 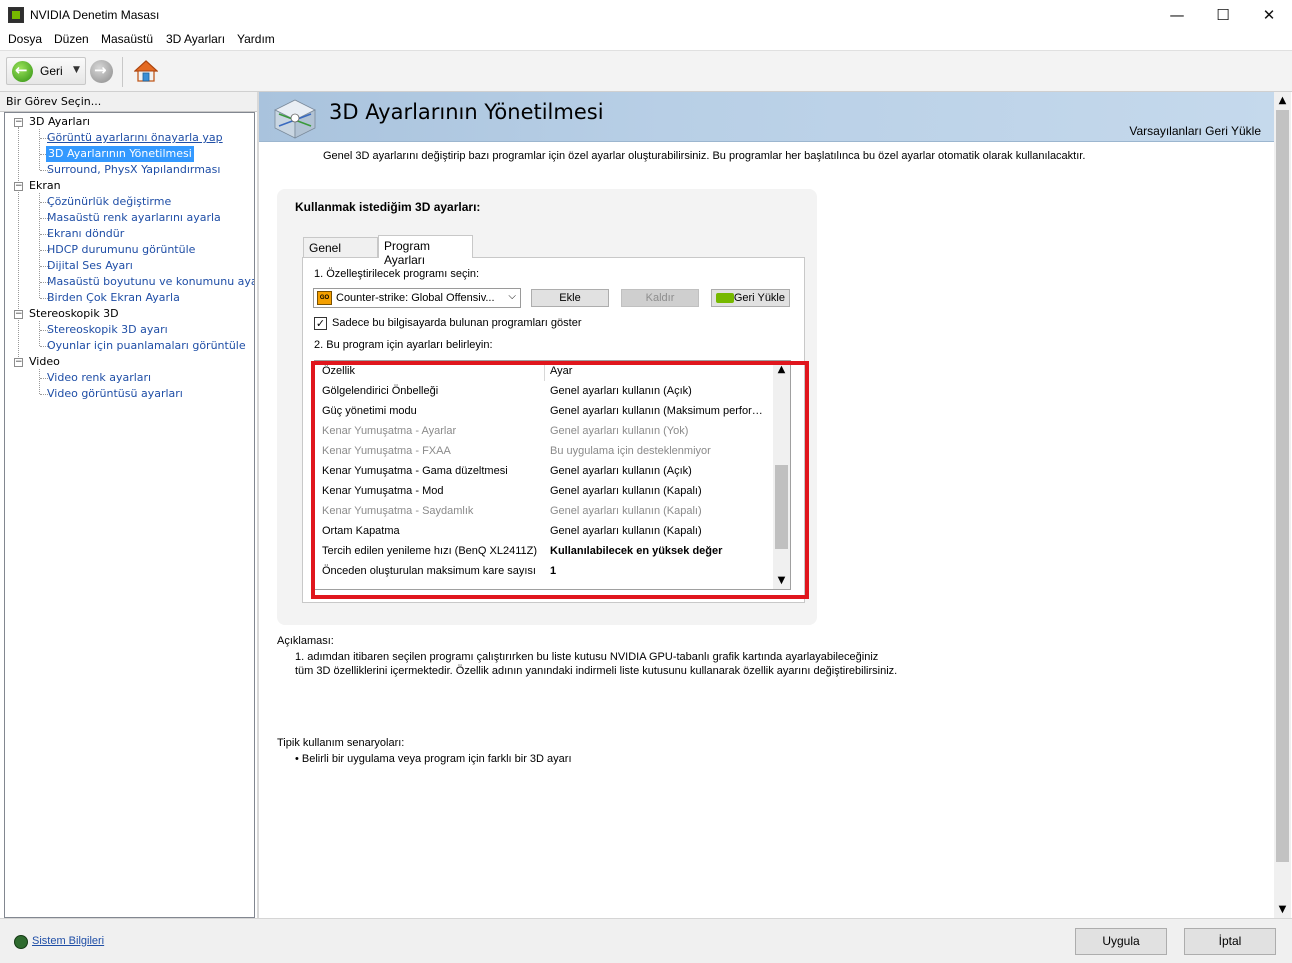 What do you see at coordinates (21, 942) in the screenshot?
I see `system-info-icon` at bounding box center [21, 942].